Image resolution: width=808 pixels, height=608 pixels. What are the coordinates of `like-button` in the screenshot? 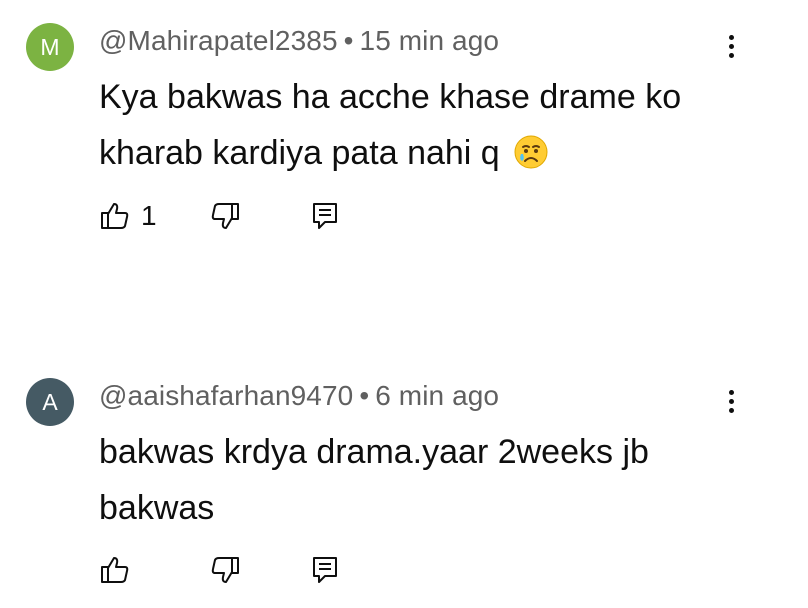 It's located at (120, 570).